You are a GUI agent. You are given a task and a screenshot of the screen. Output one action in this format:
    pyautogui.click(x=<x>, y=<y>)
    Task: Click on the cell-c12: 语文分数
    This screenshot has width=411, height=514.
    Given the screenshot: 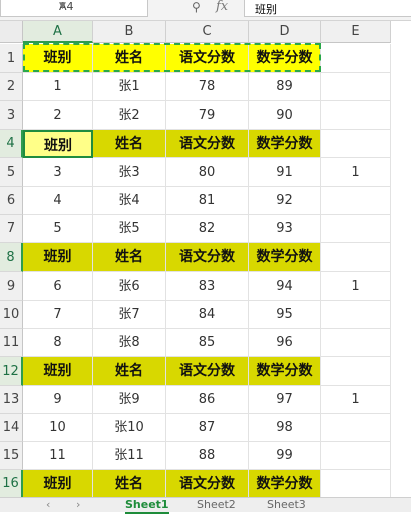 What is the action you would take?
    pyautogui.click(x=207, y=371)
    